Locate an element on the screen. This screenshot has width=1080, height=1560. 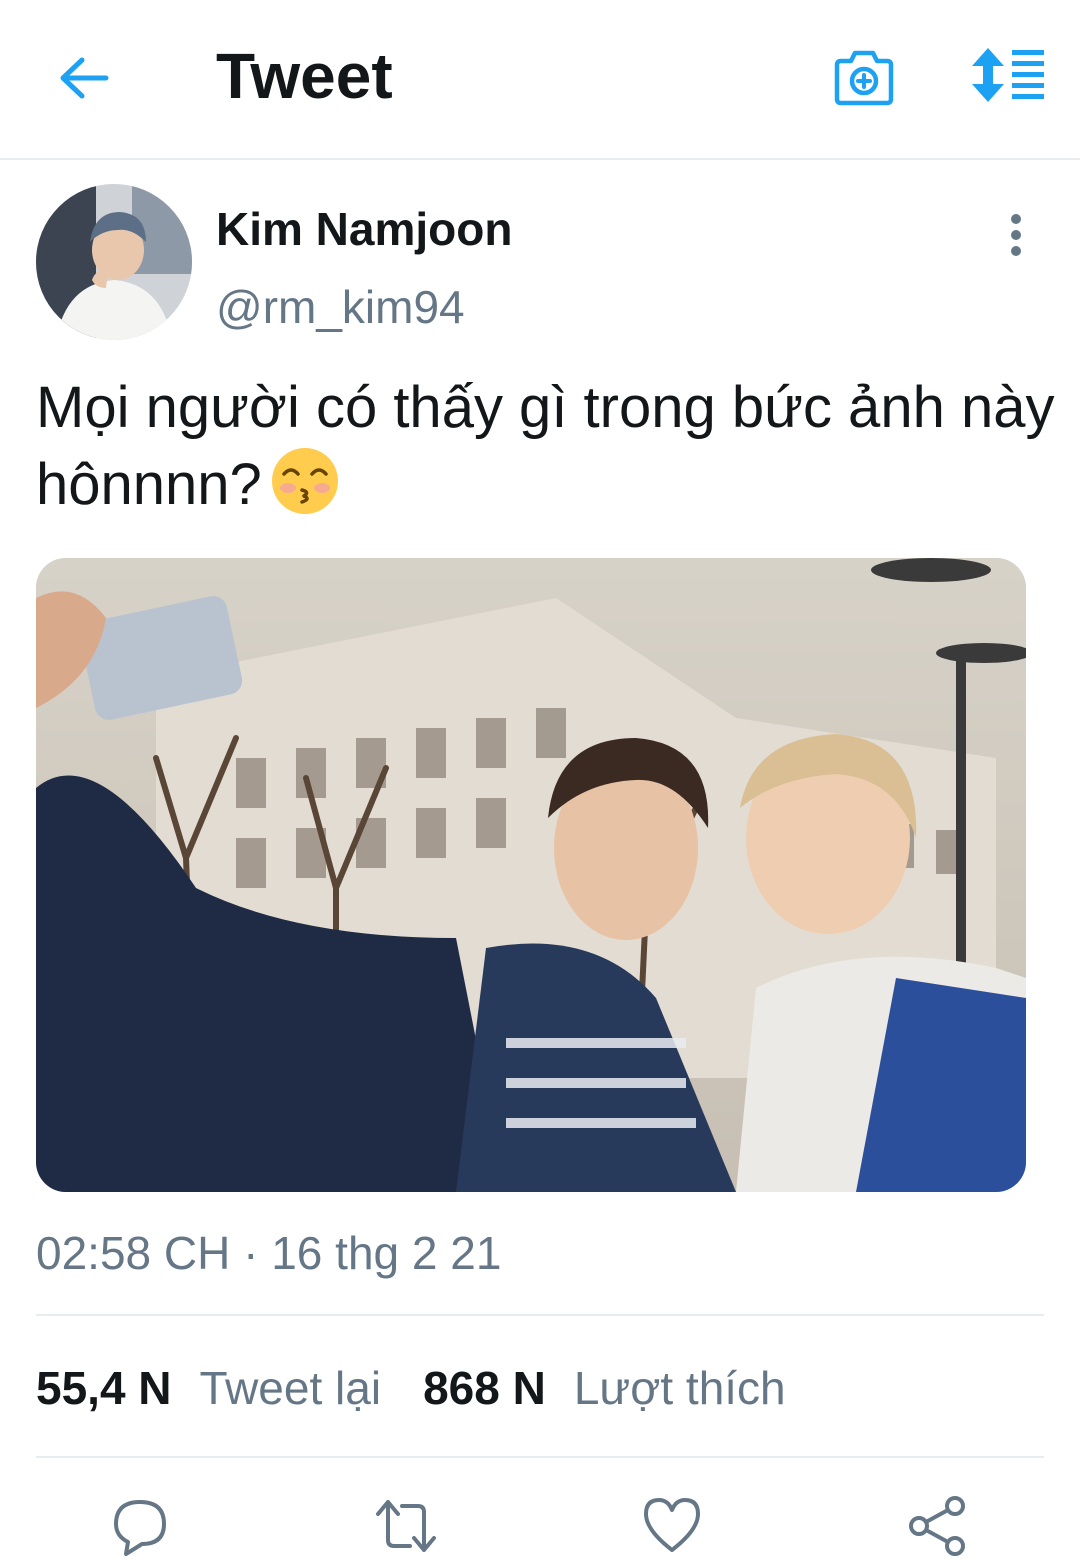
page-title: Tweet is located at coordinates (304, 76).